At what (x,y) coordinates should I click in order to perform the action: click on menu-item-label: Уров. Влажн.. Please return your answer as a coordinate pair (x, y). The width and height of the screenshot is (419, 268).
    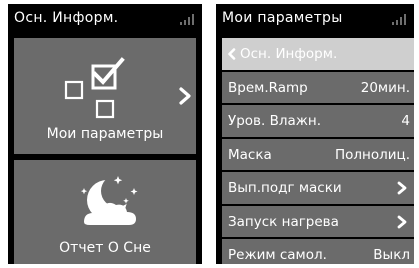
    Looking at the image, I should click on (275, 121).